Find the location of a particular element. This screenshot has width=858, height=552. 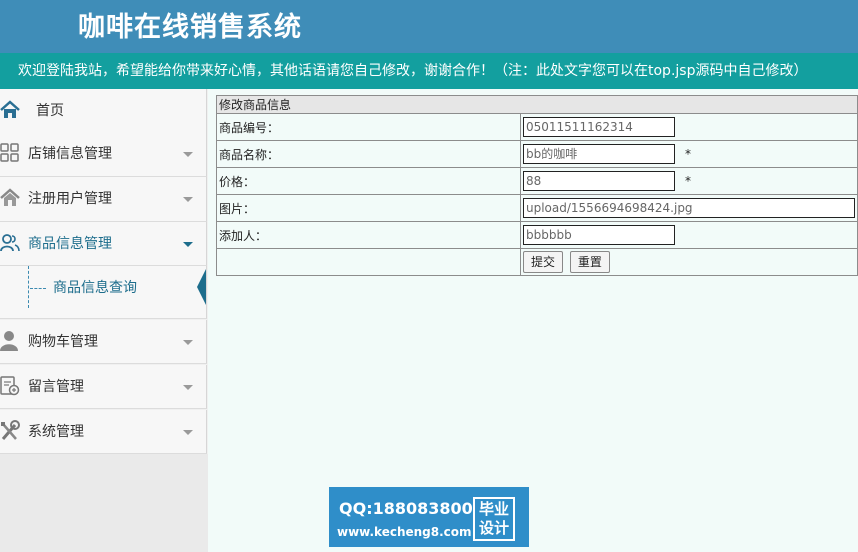

actions-cell: 提交 重置 is located at coordinates (689, 262).